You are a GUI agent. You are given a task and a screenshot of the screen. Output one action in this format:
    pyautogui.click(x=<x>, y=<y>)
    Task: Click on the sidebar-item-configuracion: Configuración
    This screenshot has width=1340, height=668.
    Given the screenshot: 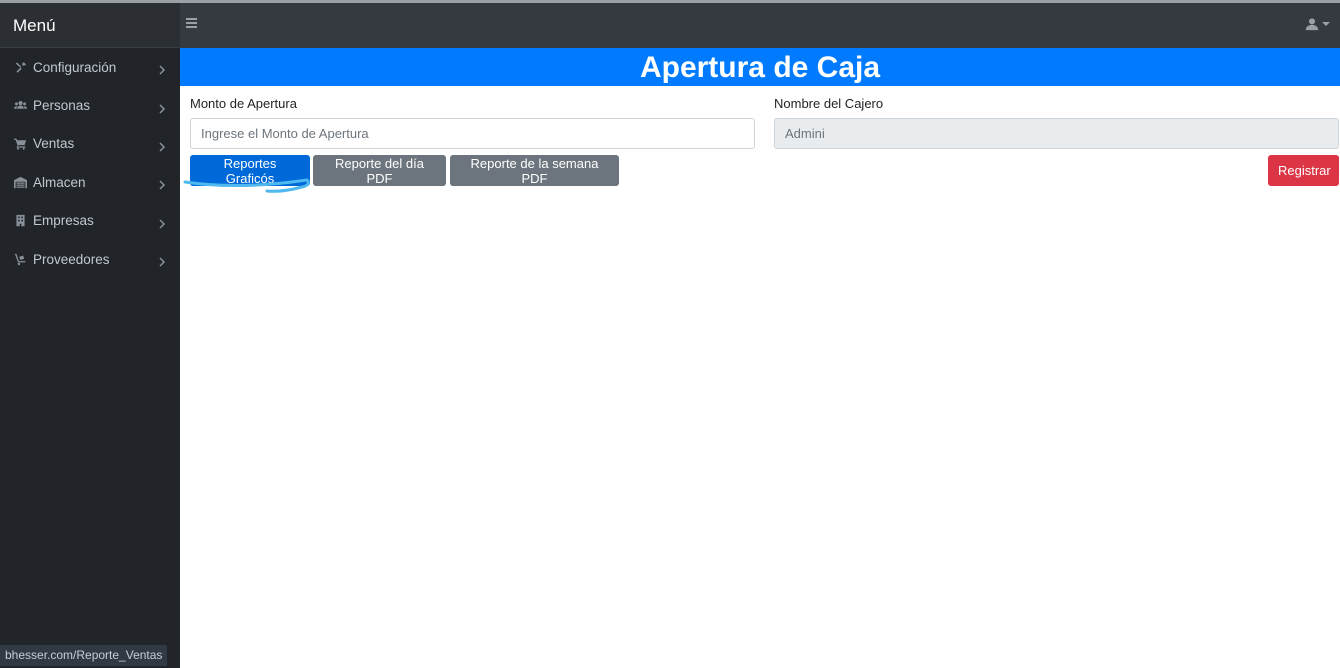 What is the action you would take?
    pyautogui.click(x=90, y=67)
    